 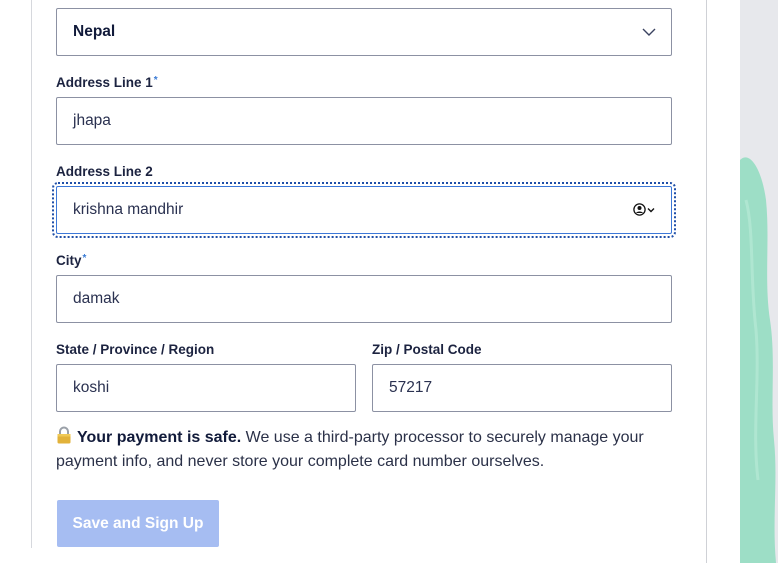 I want to click on payment-safety-headline: Your payment is safe., so click(x=159, y=437).